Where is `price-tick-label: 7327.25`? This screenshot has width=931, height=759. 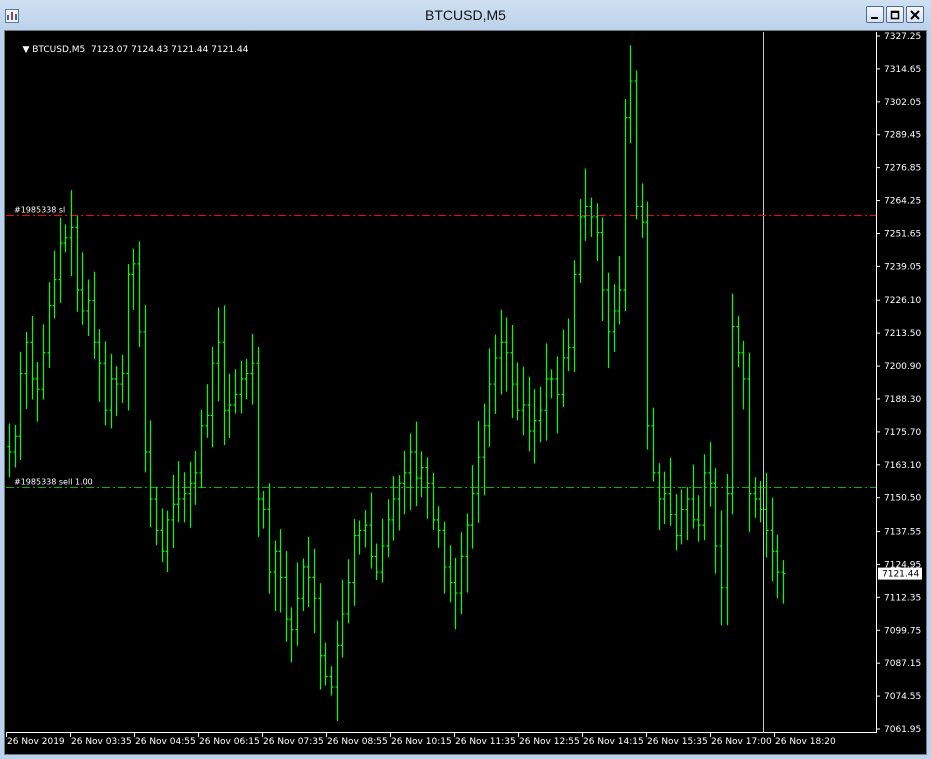 price-tick-label: 7327.25 is located at coordinates (902, 37).